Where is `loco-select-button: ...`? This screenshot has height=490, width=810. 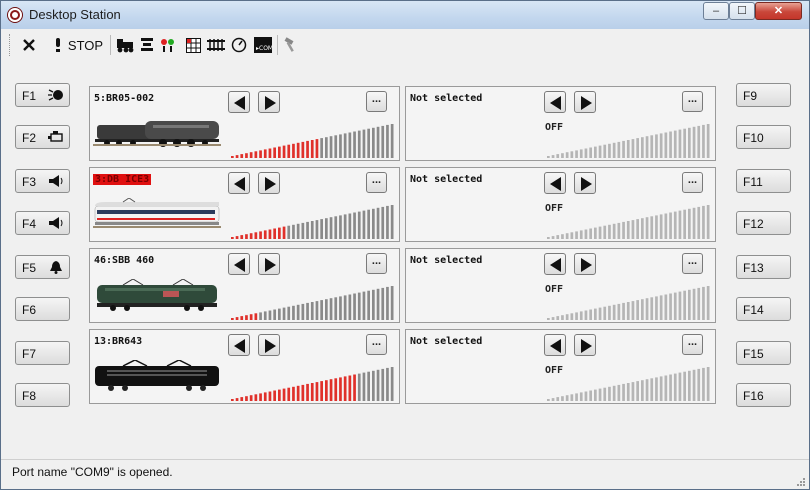
loco-select-button: ... is located at coordinates (692, 263).